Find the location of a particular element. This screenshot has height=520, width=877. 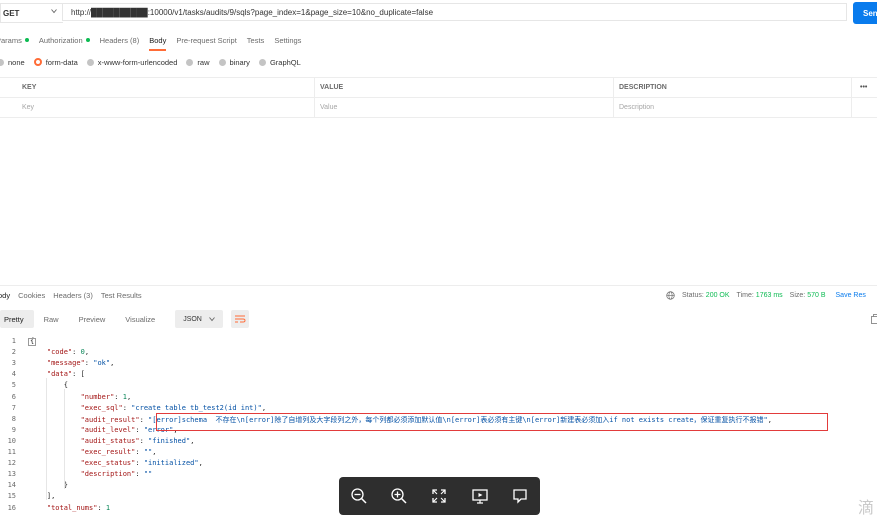

description-column-header: DESCRIPTION is located at coordinates (643, 87).